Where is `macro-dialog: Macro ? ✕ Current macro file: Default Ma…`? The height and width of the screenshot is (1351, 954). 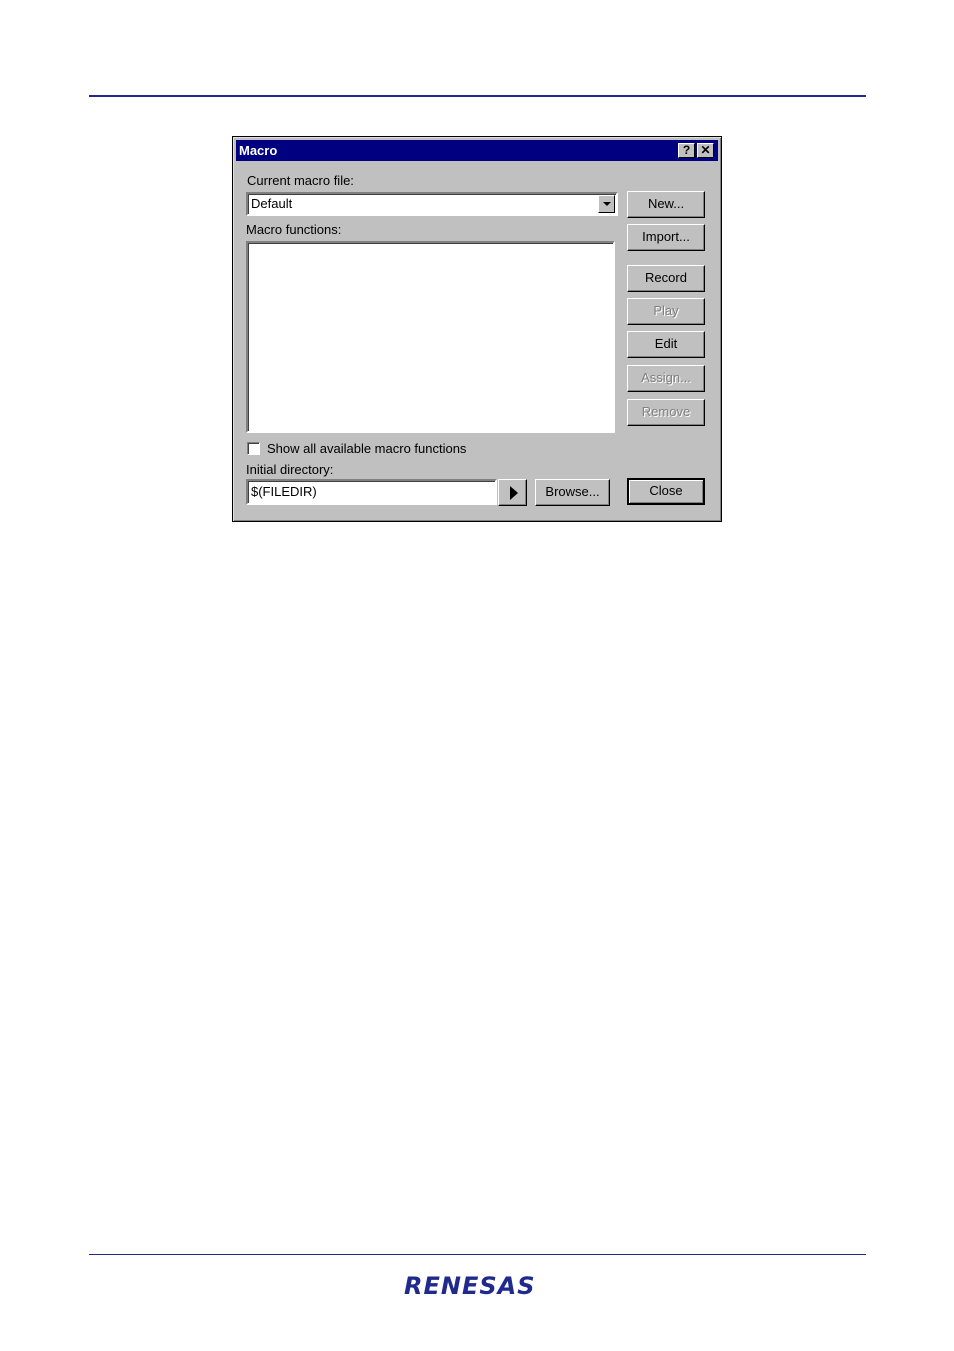 macro-dialog: Macro ? ✕ Current macro file: Default Ma… is located at coordinates (477, 329).